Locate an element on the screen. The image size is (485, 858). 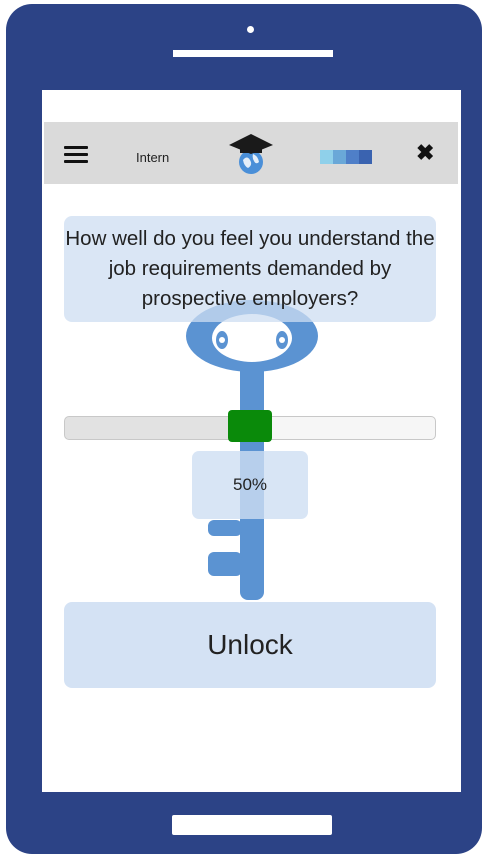
app-title: Intern is located at coordinates (153, 157).